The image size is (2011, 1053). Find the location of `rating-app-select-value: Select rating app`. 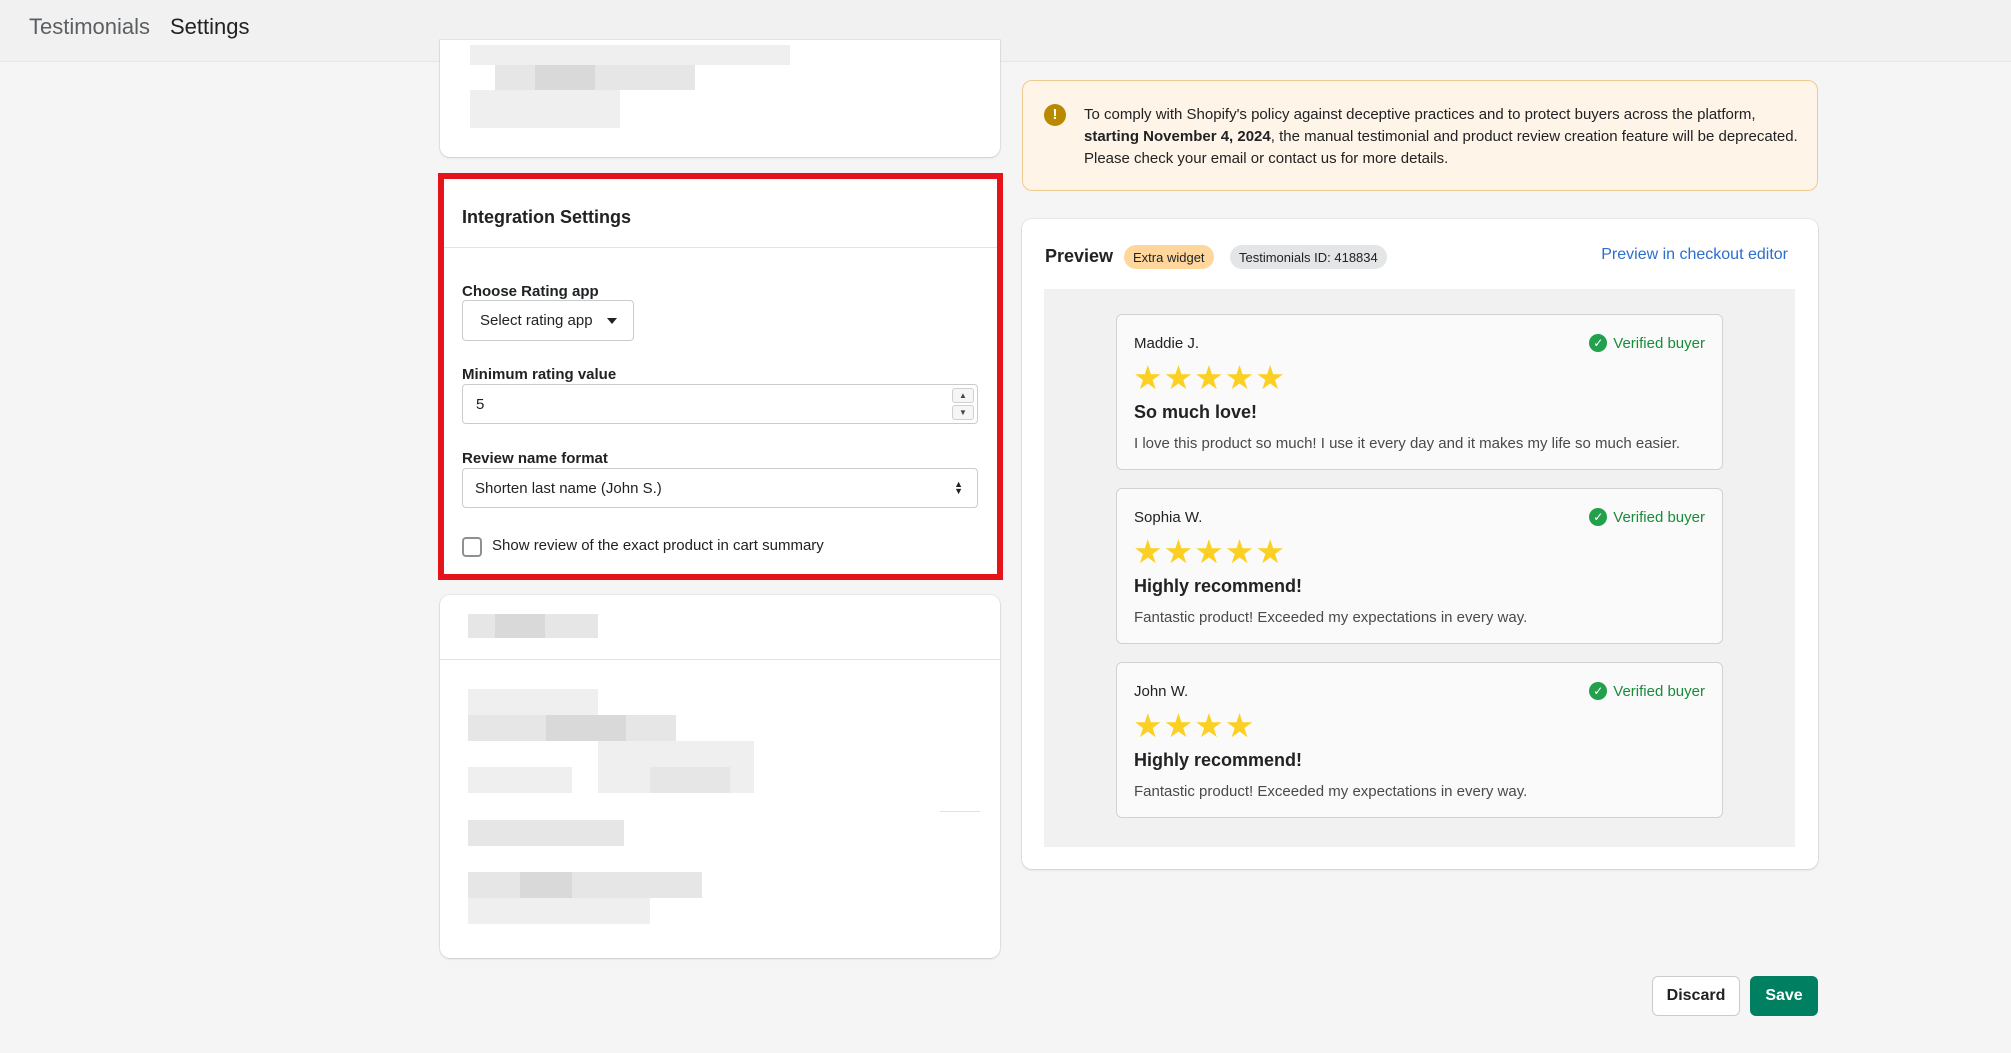

rating-app-select-value: Select rating app is located at coordinates (536, 320).